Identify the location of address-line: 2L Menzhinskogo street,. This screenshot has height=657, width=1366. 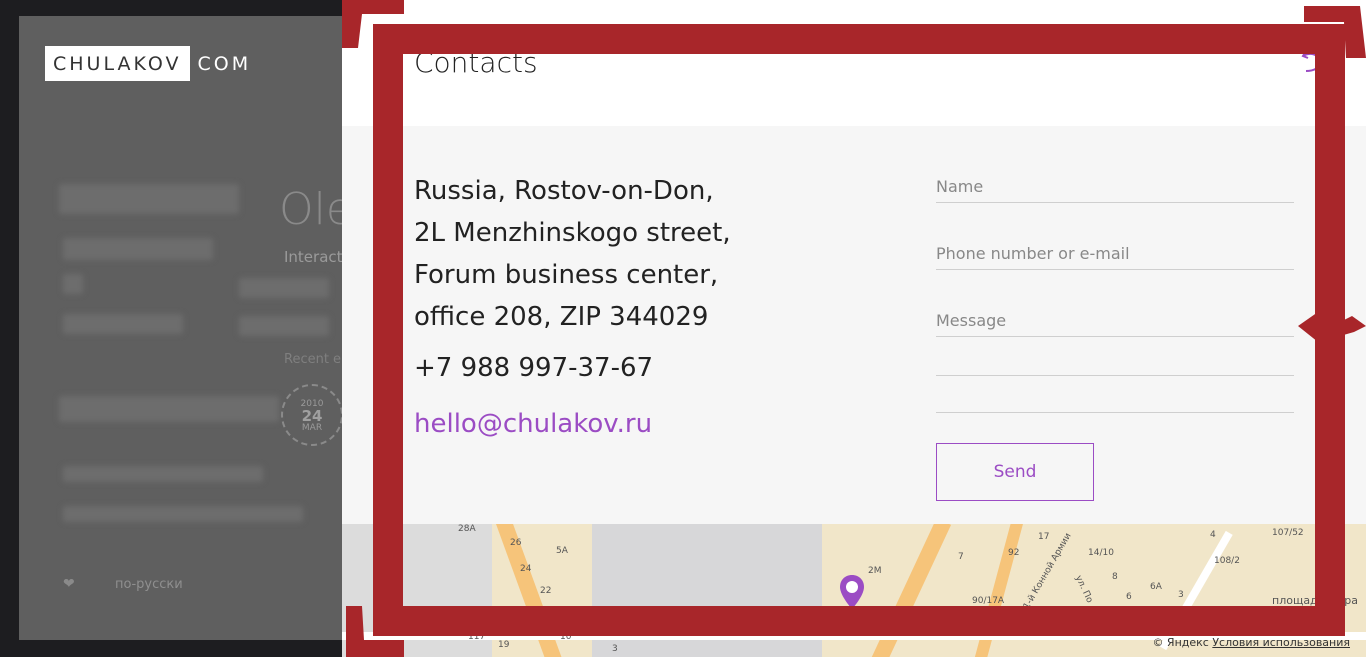
(572, 233).